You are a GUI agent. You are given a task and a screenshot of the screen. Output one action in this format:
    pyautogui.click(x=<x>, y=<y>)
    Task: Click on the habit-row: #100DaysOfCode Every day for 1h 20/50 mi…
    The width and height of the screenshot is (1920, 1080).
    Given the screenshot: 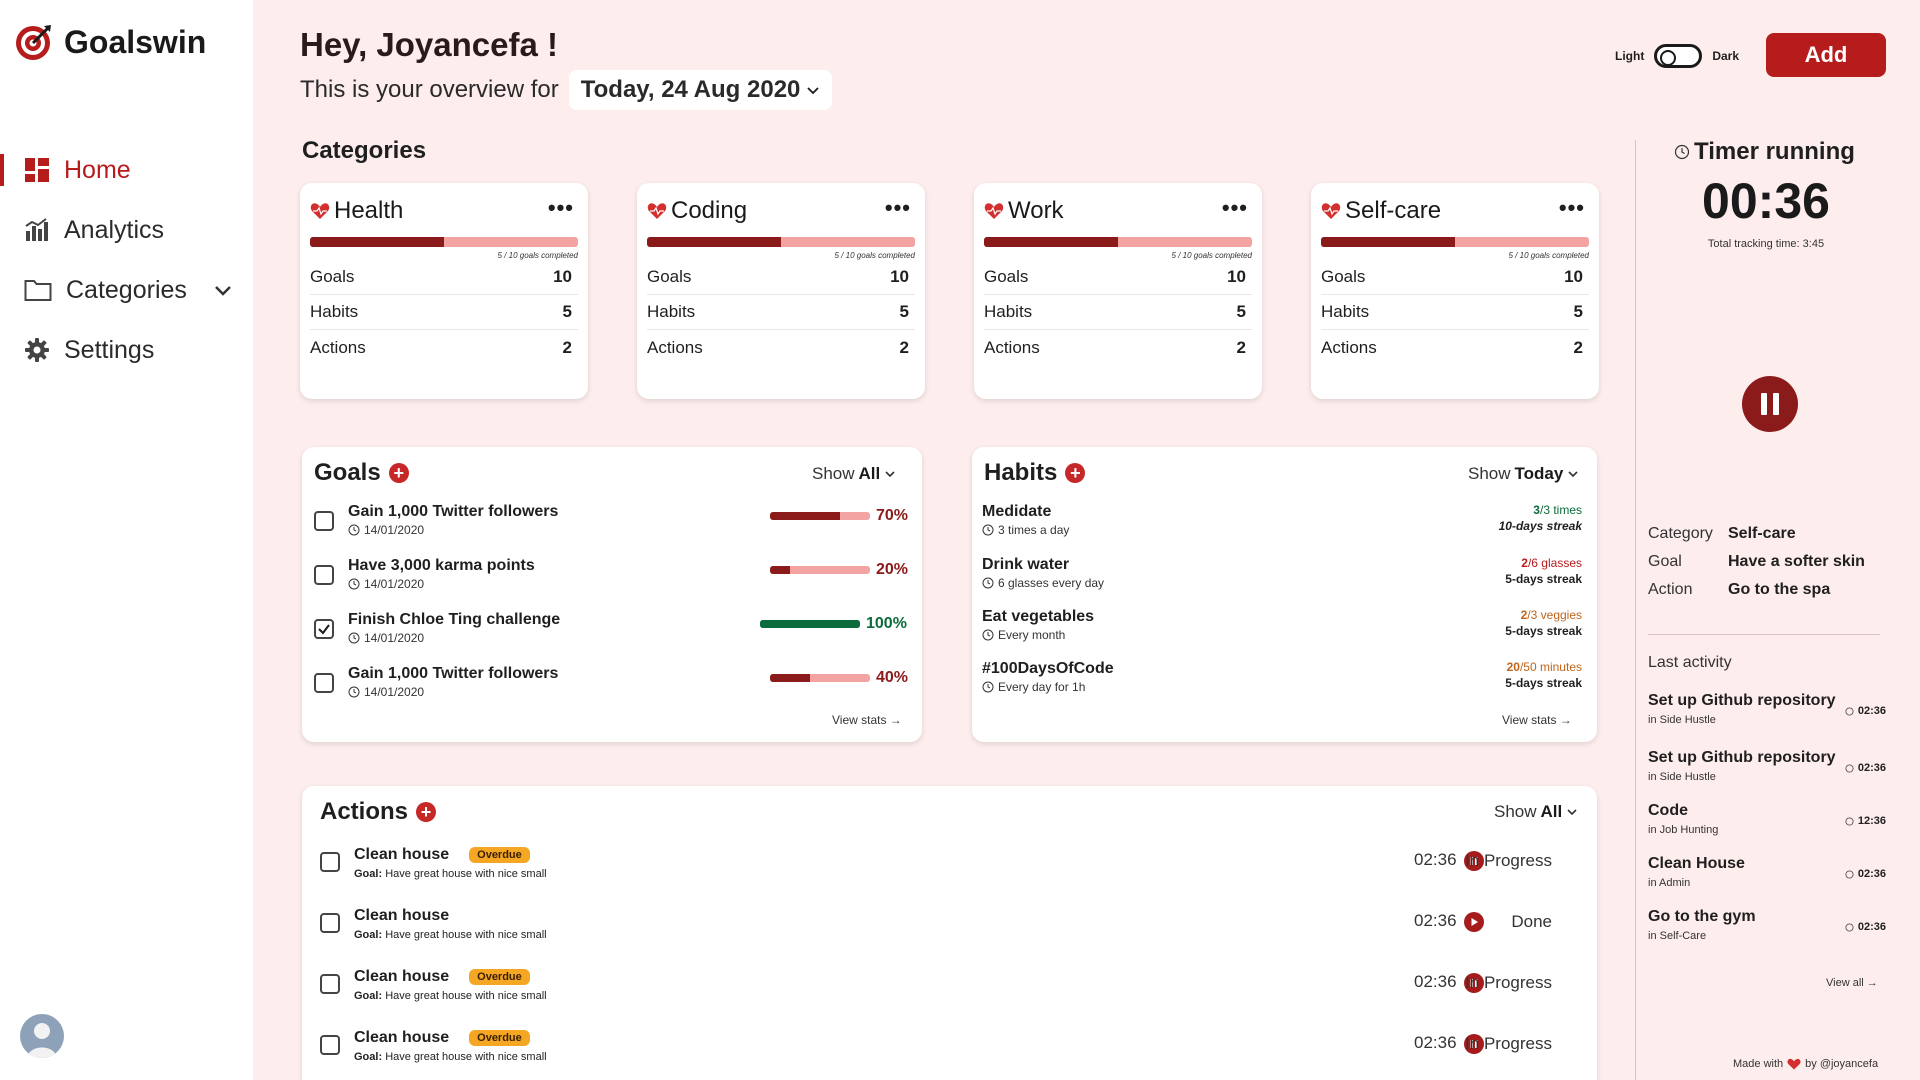 What is the action you would take?
    pyautogui.click(x=1282, y=685)
    